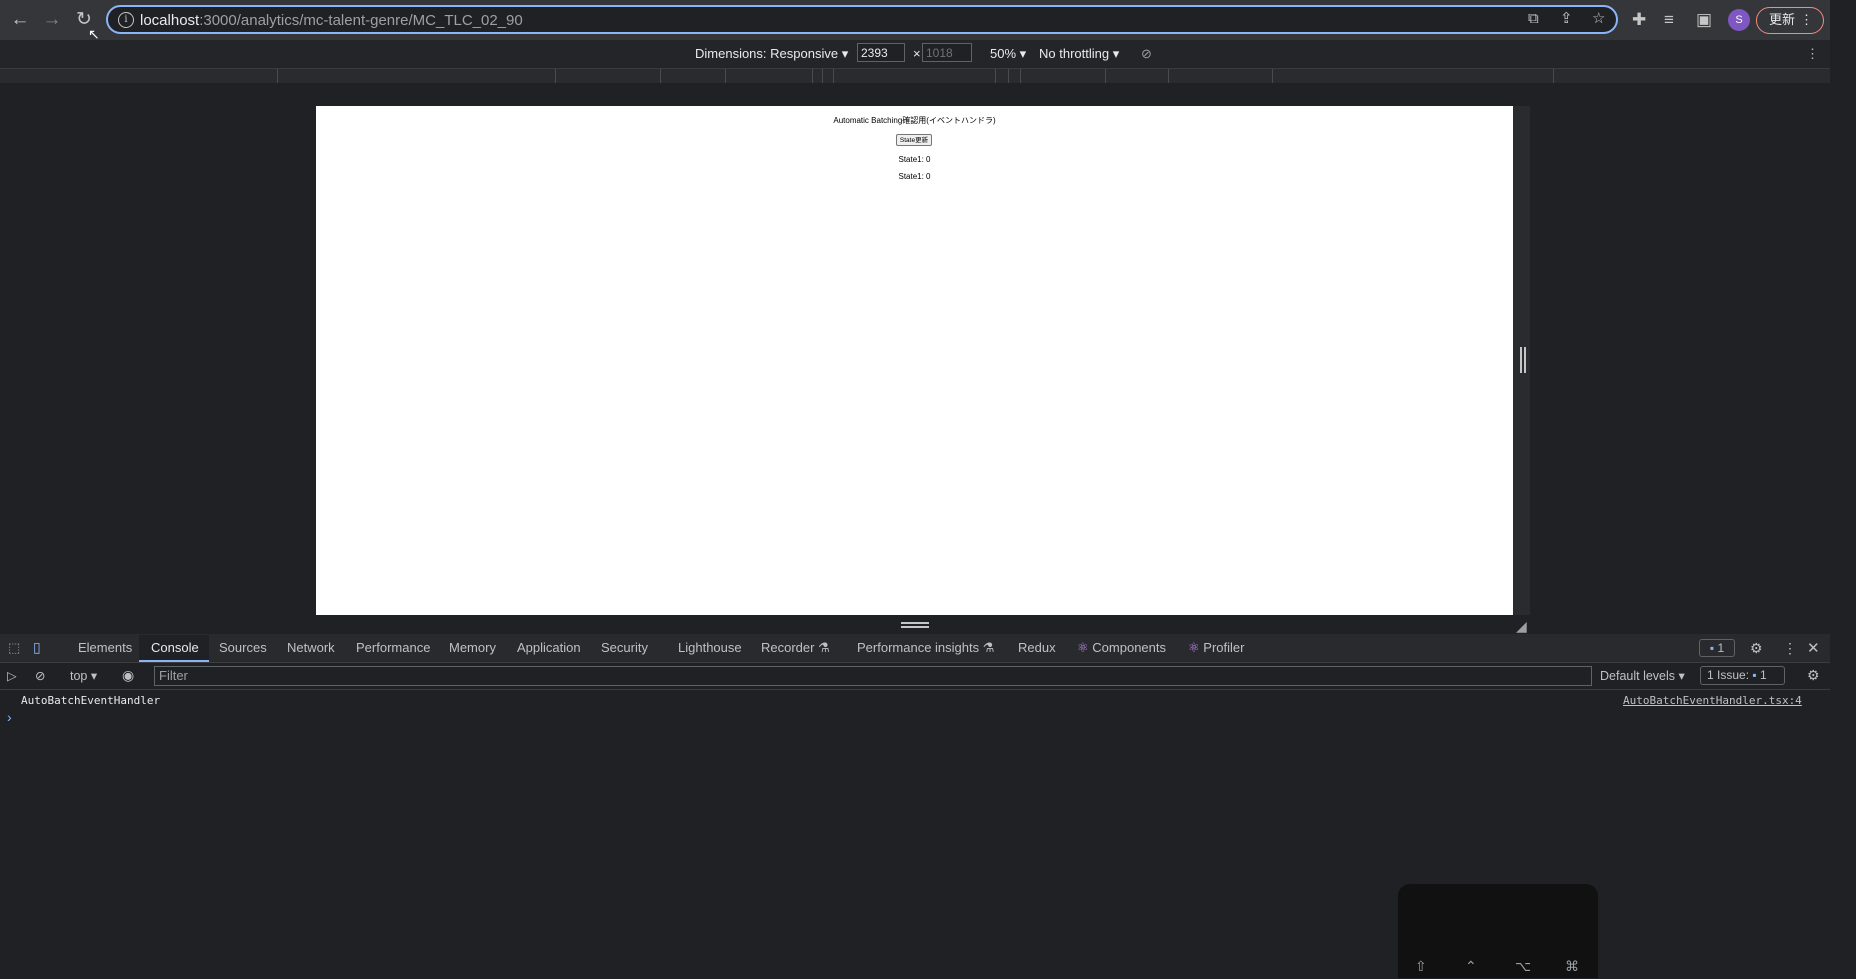  What do you see at coordinates (1721, 648) in the screenshot?
I see `messages-count: 1` at bounding box center [1721, 648].